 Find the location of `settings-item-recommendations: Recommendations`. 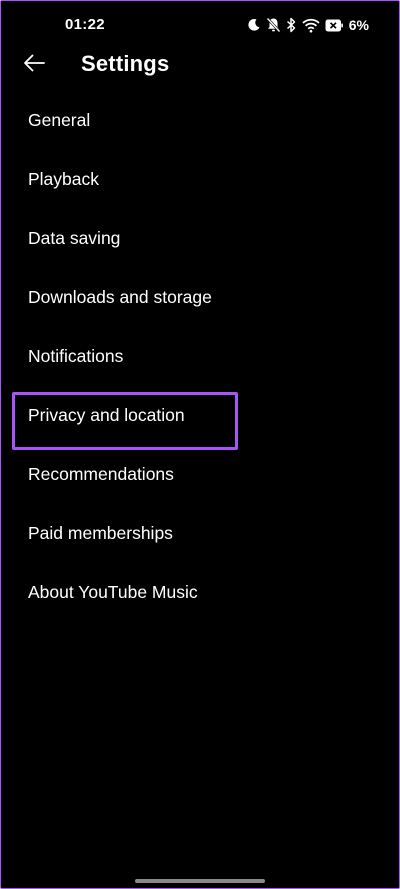

settings-item-recommendations: Recommendations is located at coordinates (200, 474).